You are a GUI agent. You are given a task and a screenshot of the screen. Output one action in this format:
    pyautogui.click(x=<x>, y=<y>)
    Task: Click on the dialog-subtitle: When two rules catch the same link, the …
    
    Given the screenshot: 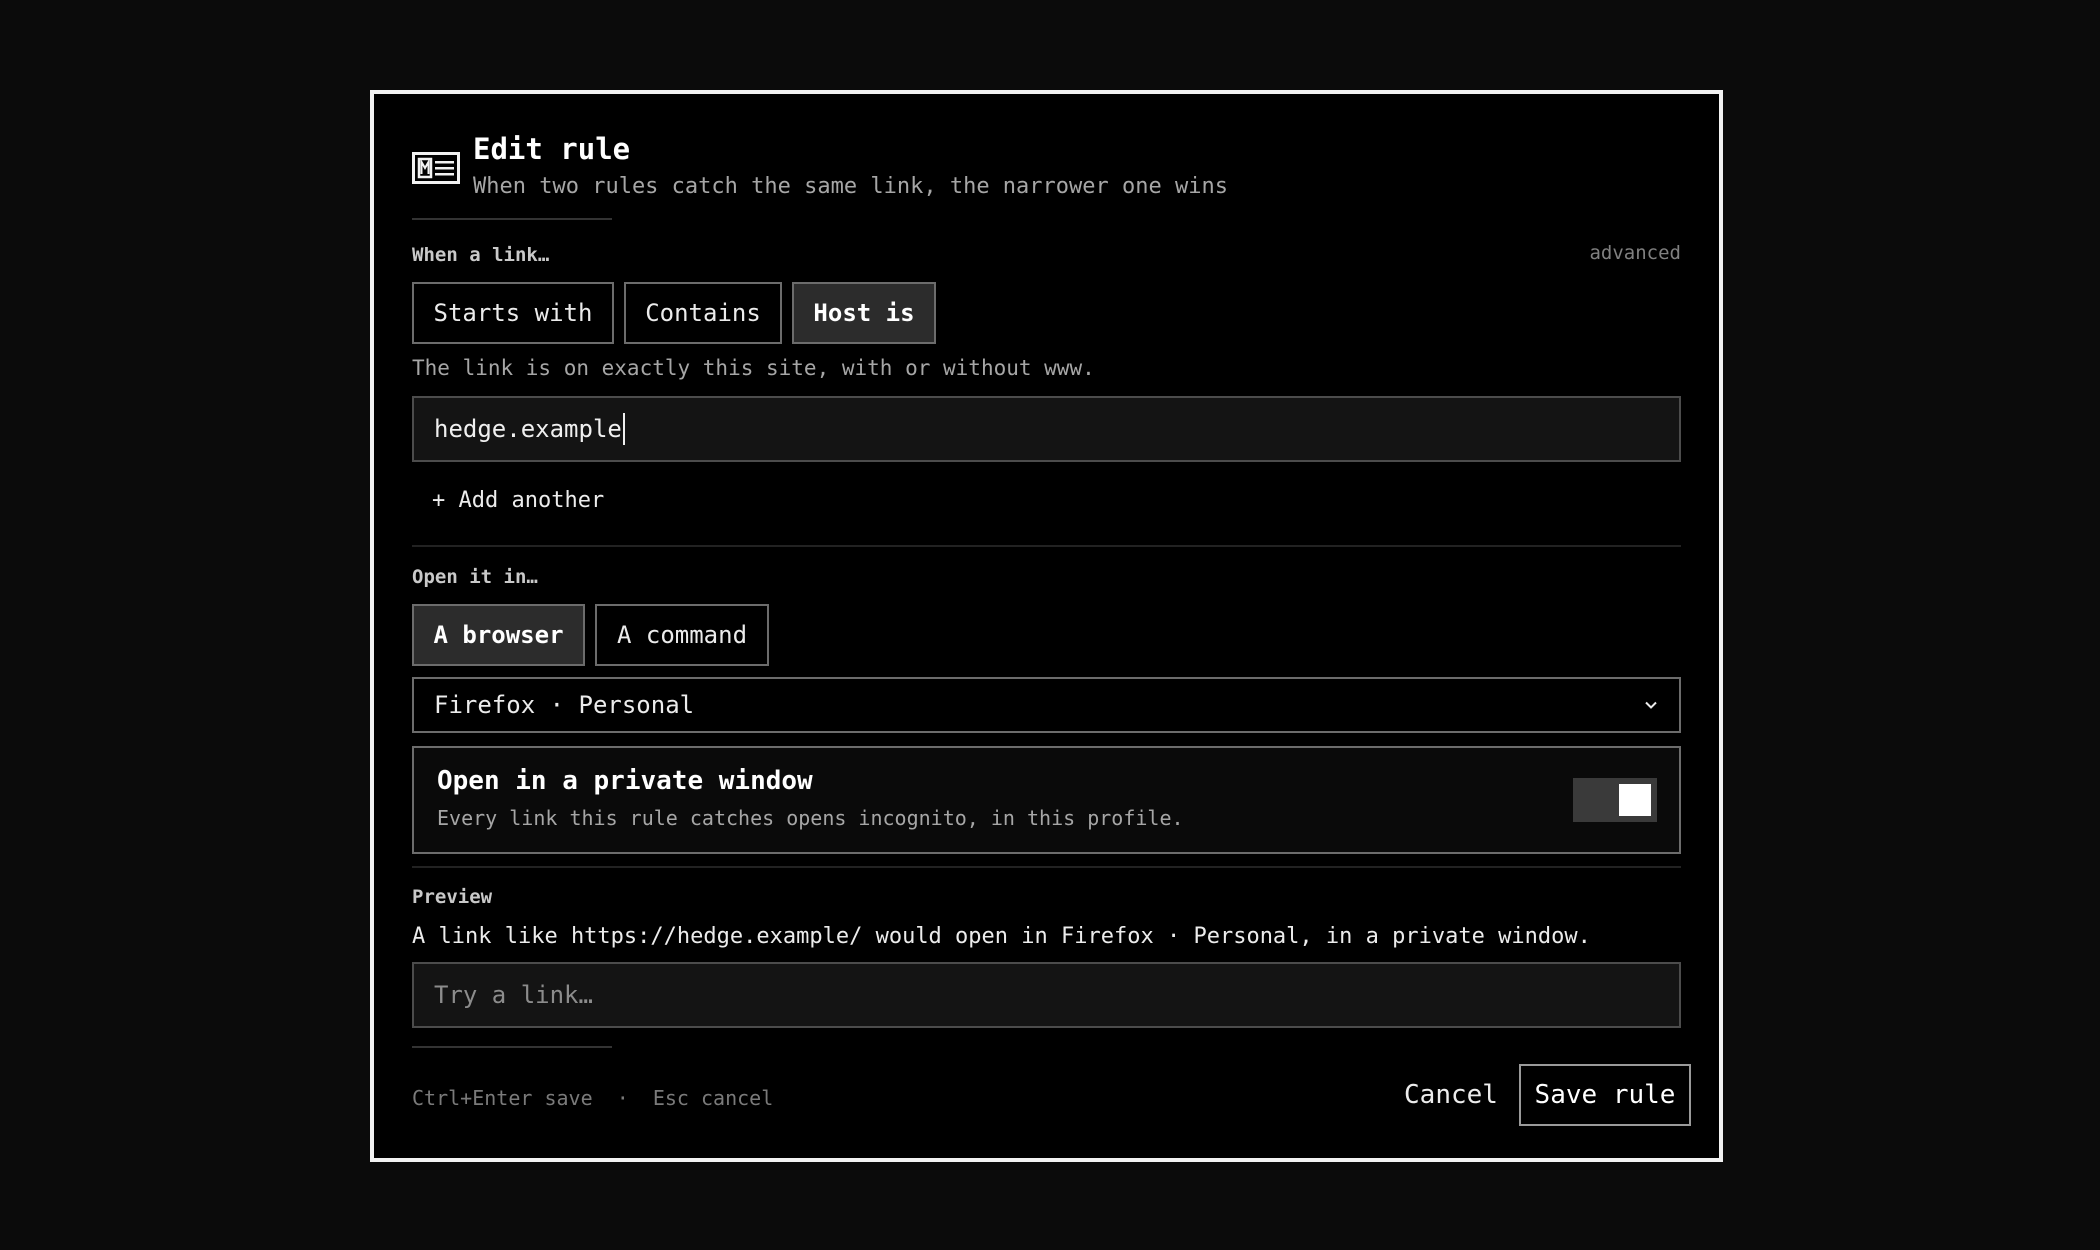 What is the action you would take?
    pyautogui.click(x=850, y=186)
    